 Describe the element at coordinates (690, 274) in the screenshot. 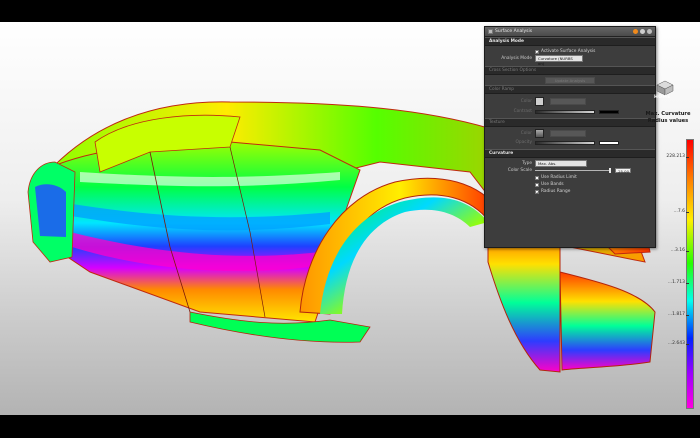

I see `colorbar-gradient` at that location.